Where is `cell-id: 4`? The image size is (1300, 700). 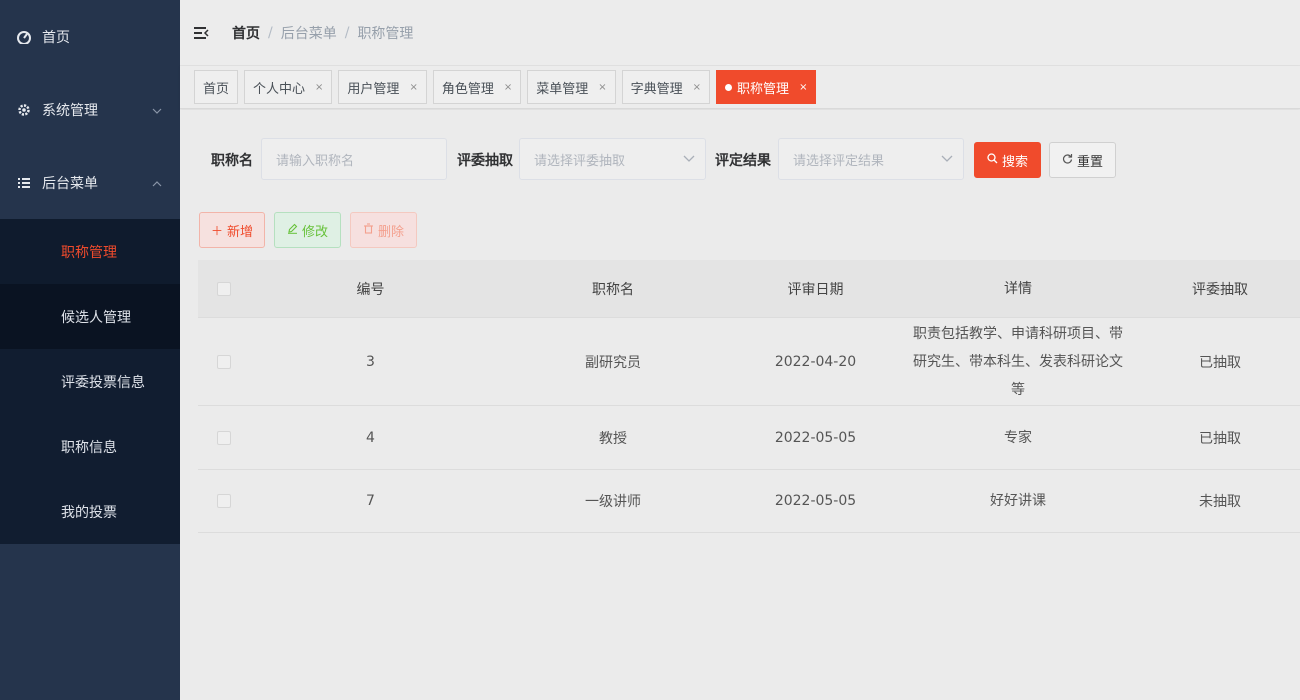 cell-id: 4 is located at coordinates (370, 437).